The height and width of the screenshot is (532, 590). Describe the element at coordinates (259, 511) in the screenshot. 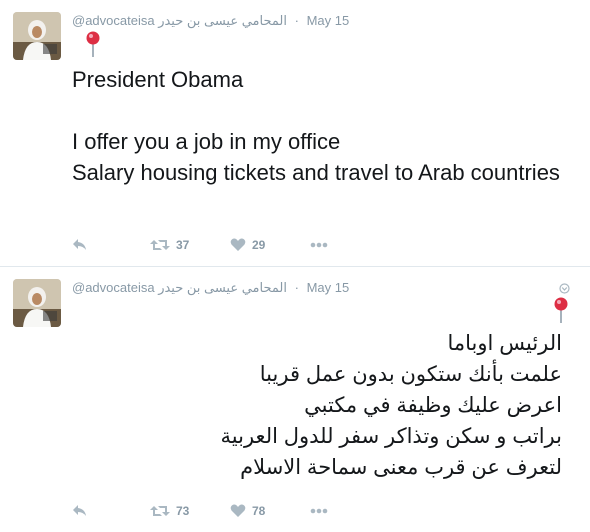

I see `like-count: 78` at that location.